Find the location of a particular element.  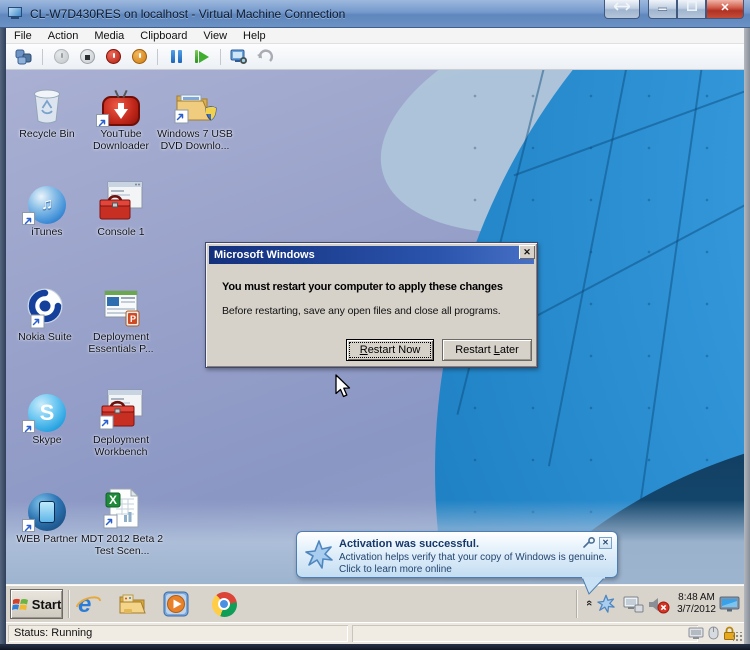

desktop-icon-nokia-suite: Nokia Suite is located at coordinates (45, 314).